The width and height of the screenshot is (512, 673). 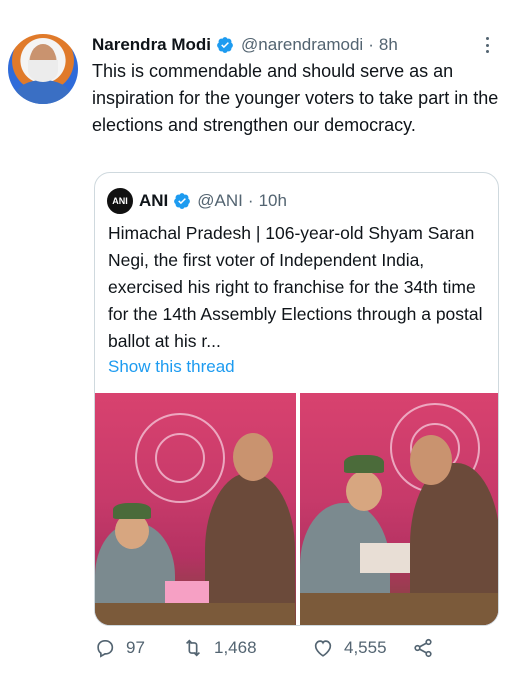 What do you see at coordinates (193, 648) in the screenshot?
I see `retweet-icon` at bounding box center [193, 648].